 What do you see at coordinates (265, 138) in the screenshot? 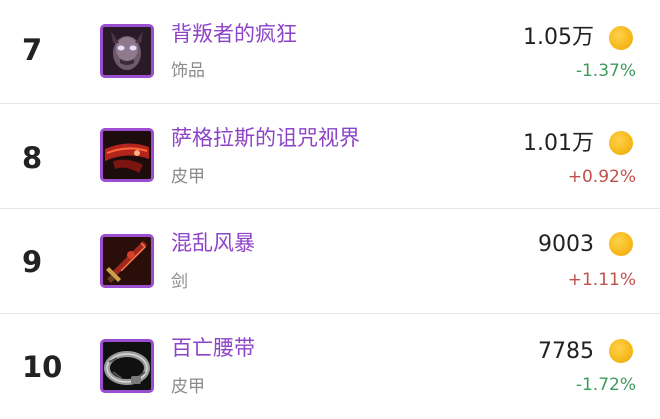
I see `item-name: 萨格拉斯的诅咒视界` at bounding box center [265, 138].